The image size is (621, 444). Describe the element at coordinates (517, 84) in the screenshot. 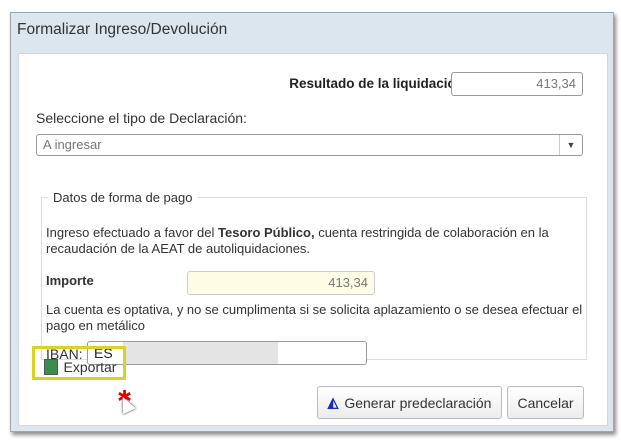

I see `resultado-field: 413,34` at that location.